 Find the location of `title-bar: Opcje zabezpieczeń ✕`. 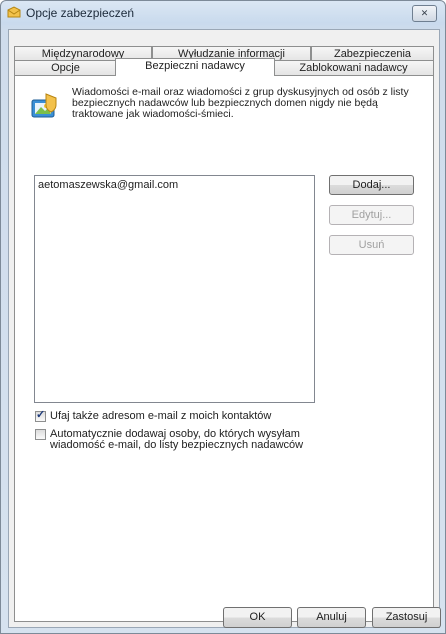

title-bar: Opcje zabezpieczeń ✕ is located at coordinates (223, 13).